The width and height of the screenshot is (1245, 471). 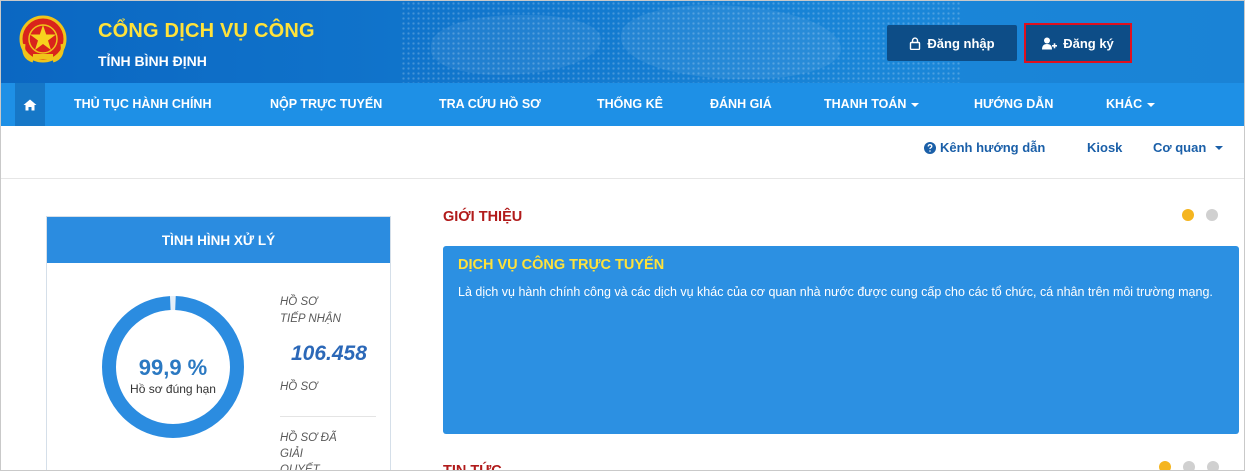 I want to click on nav-item-online-submission: NỘP TRỰC TUYẾN, so click(x=326, y=104).